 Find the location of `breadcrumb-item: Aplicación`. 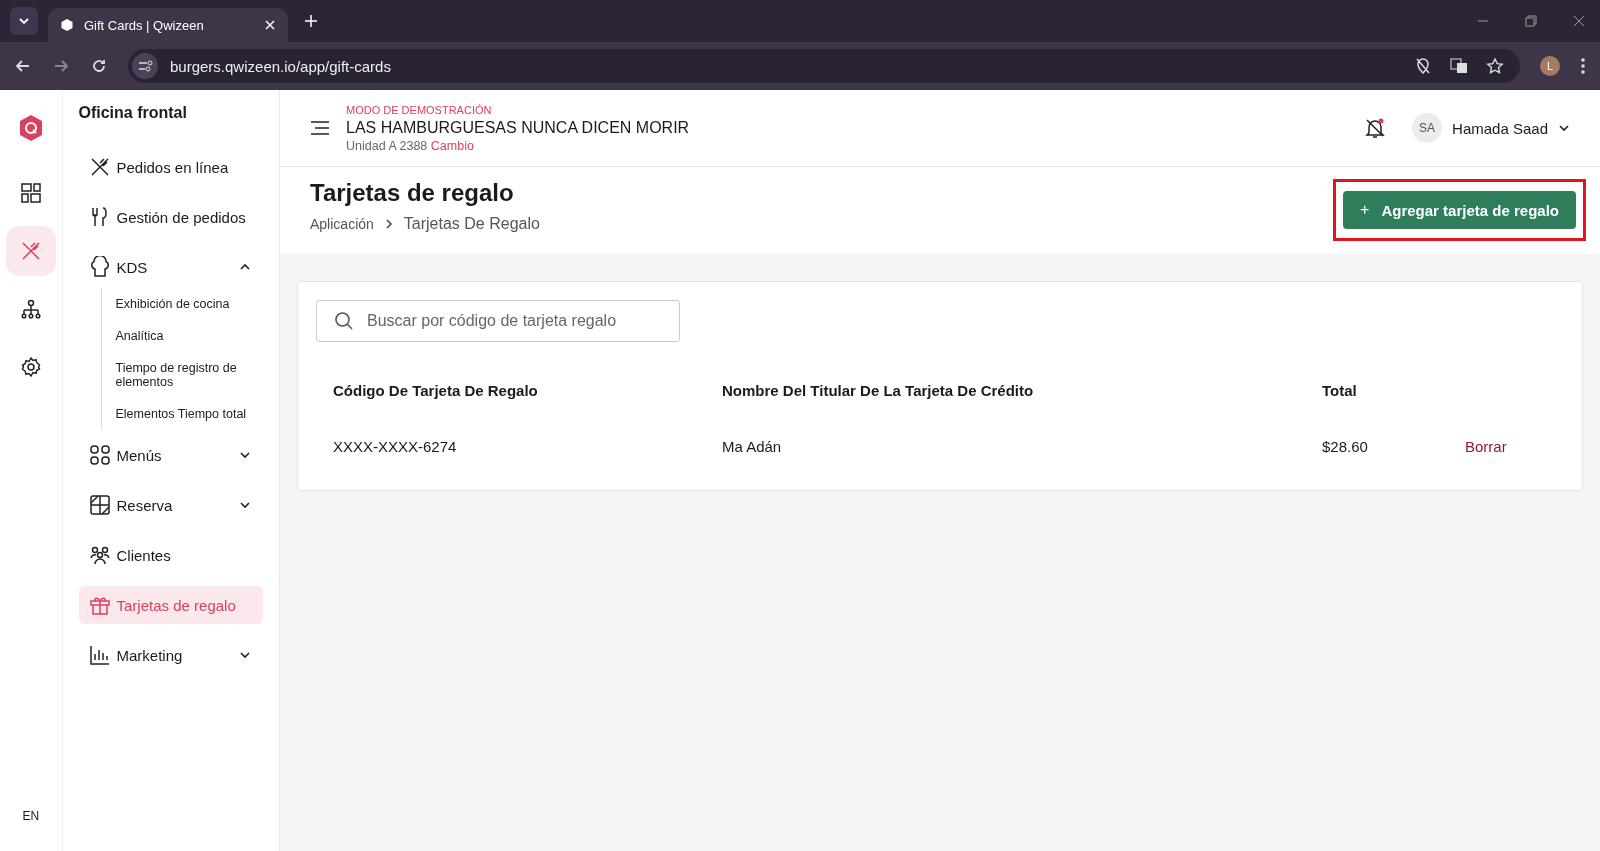

breadcrumb-item: Aplicación is located at coordinates (342, 224).